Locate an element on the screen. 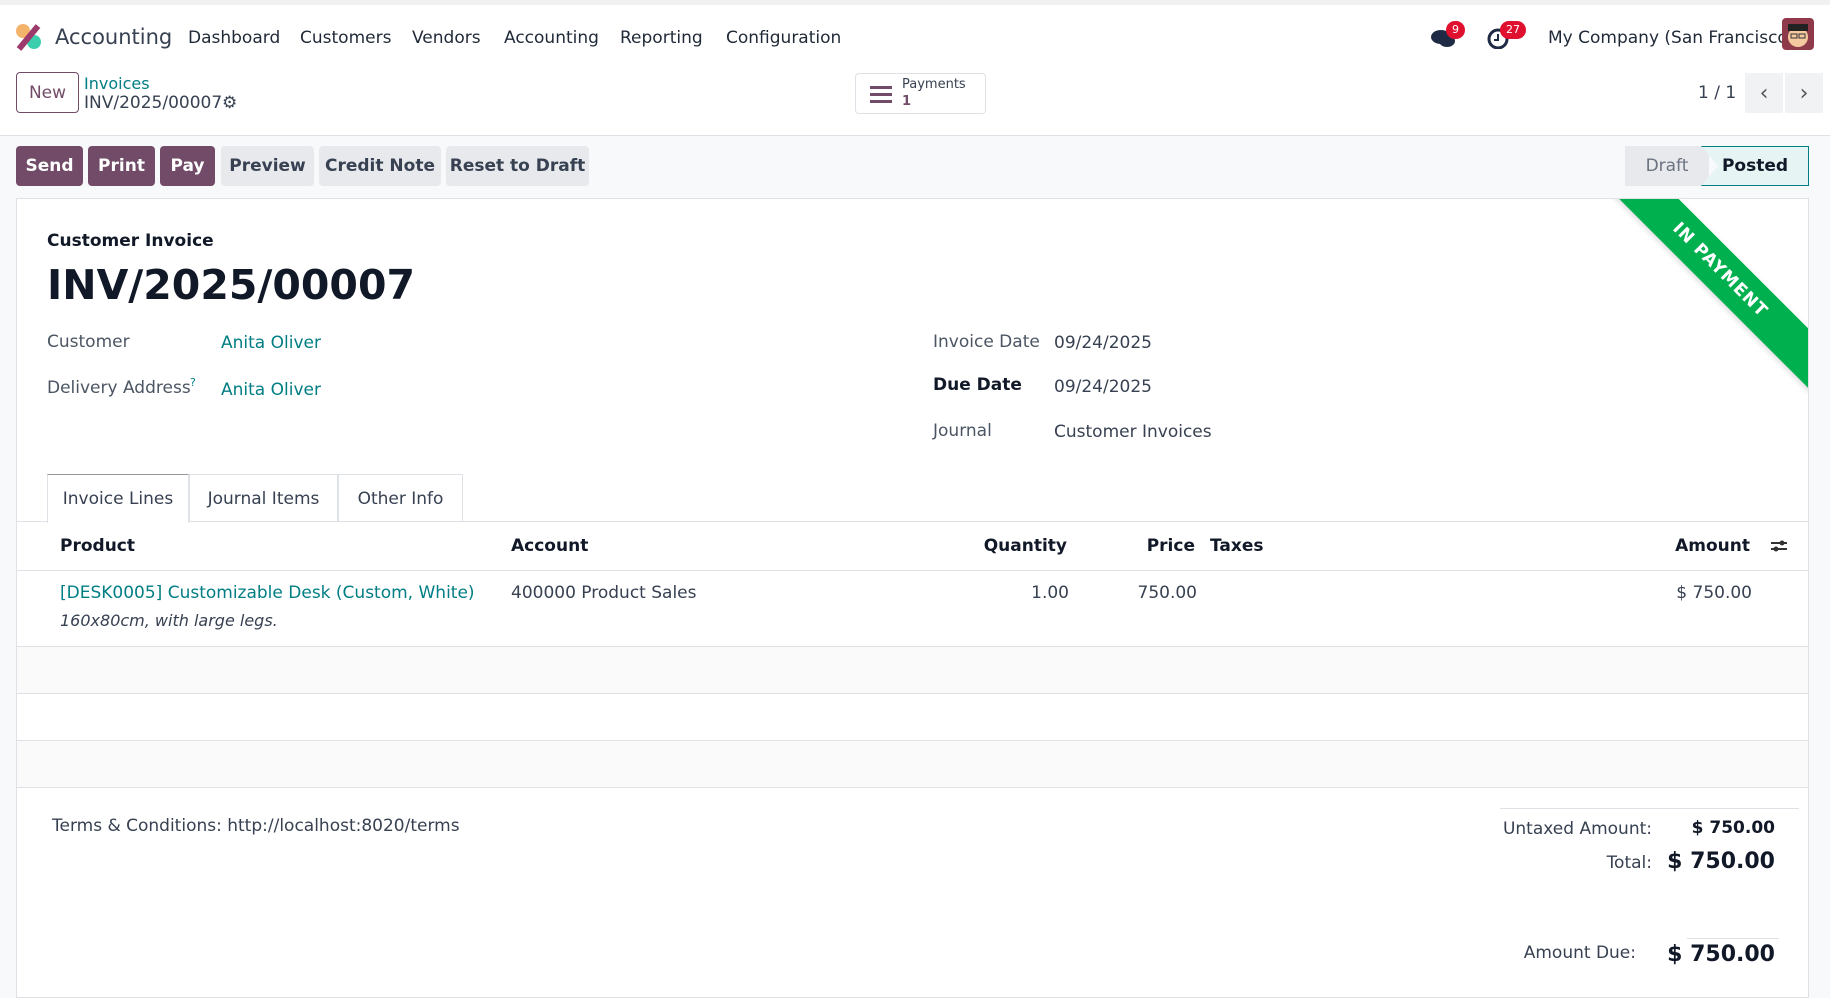  accounting-app-logo-icon is located at coordinates (28, 37).